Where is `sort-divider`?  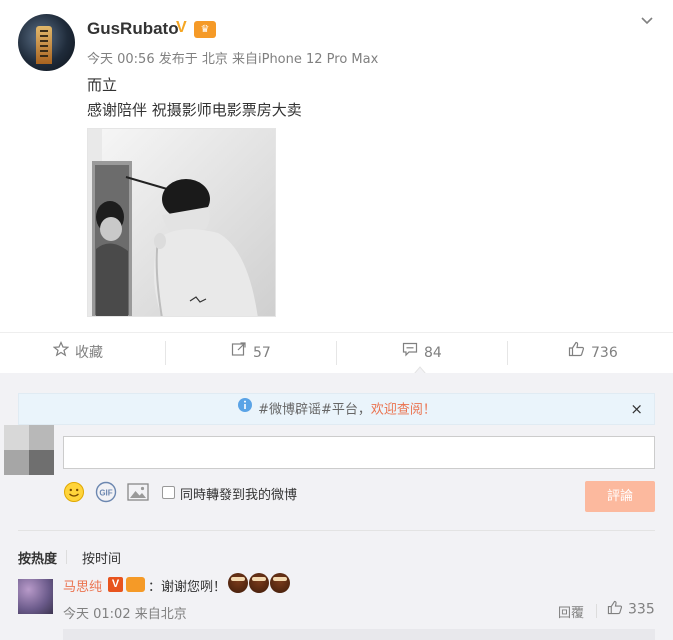
sort-divider is located at coordinates (66, 557).